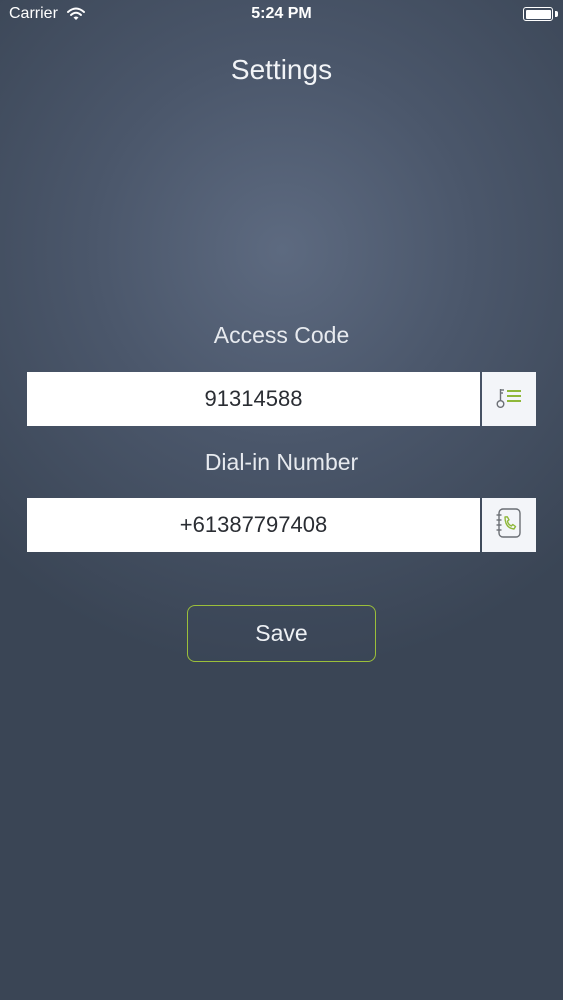 This screenshot has height=1000, width=563. Describe the element at coordinates (556, 14) in the screenshot. I see `battery-tip` at that location.